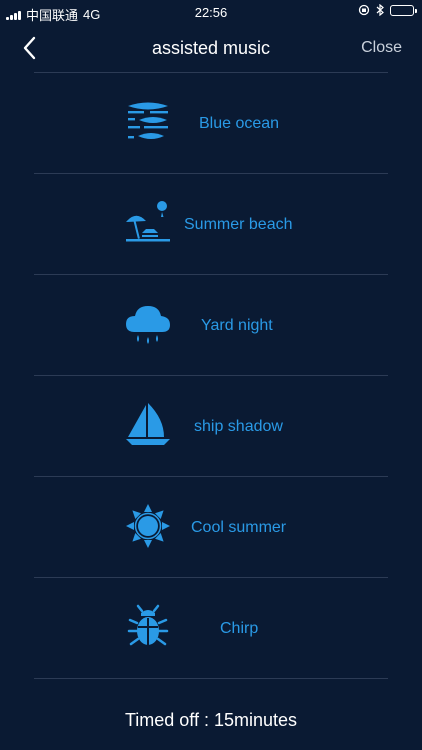  Describe the element at coordinates (211, 628) in the screenshot. I see `list-item-chirp: Chirp` at that location.